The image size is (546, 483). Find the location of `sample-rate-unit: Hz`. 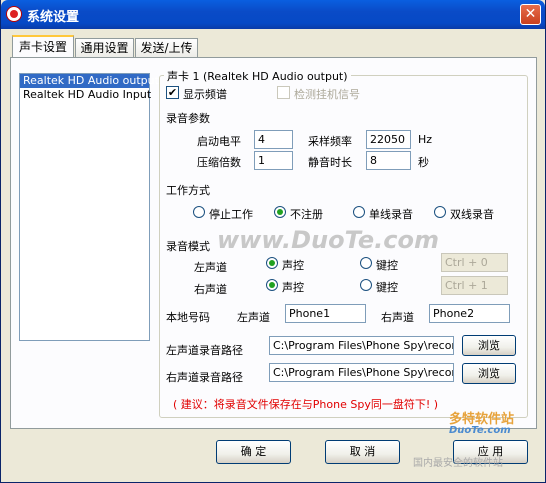

sample-rate-unit: Hz is located at coordinates (425, 139).